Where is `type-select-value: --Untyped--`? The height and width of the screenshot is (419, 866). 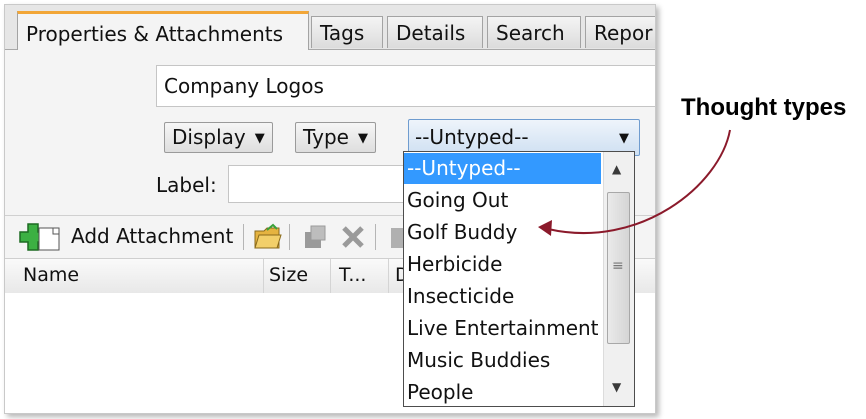
type-select-value: --Untyped-- is located at coordinates (472, 137).